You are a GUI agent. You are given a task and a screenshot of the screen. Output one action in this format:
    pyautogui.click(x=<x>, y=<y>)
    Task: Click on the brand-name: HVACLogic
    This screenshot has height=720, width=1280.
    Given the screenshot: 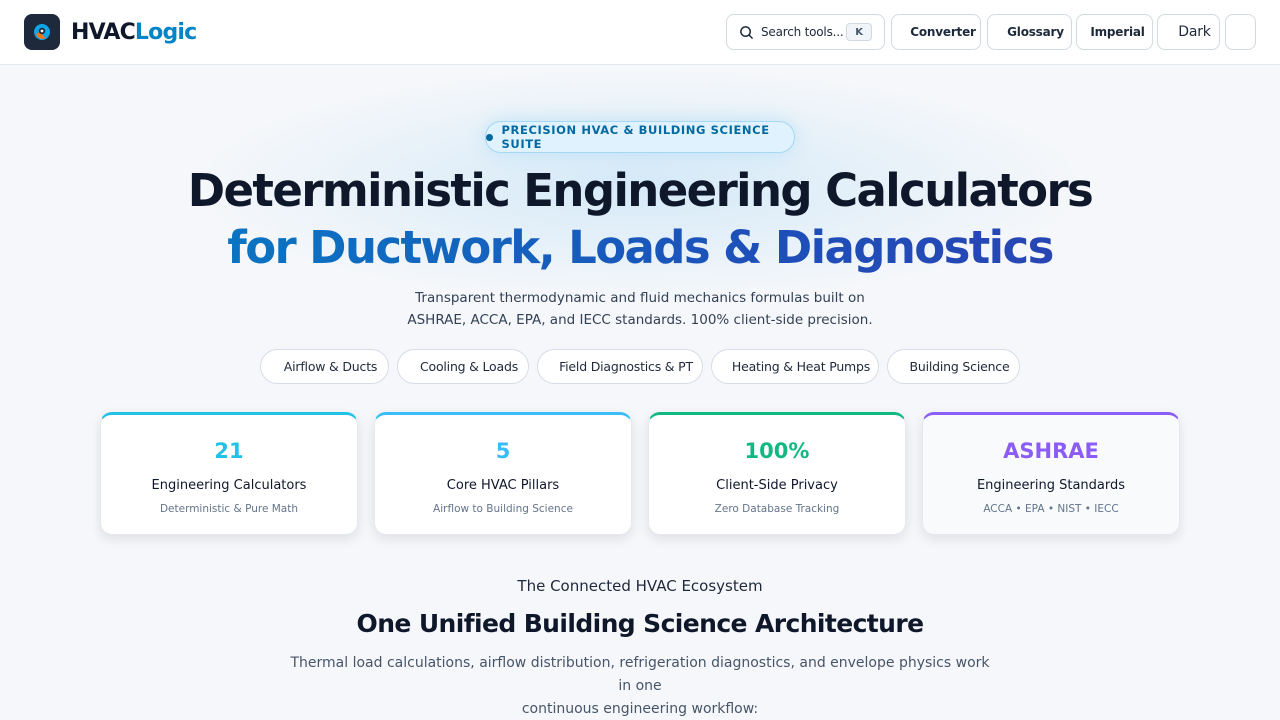 What is the action you would take?
    pyautogui.click(x=134, y=32)
    